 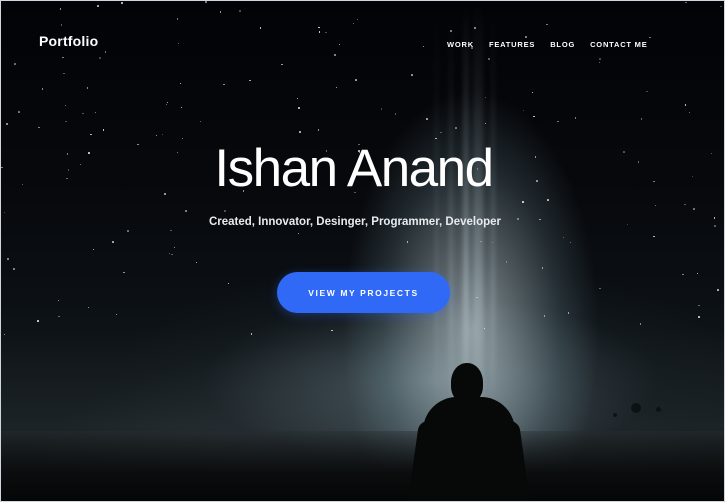 I want to click on person-silhouette, so click(x=469, y=431).